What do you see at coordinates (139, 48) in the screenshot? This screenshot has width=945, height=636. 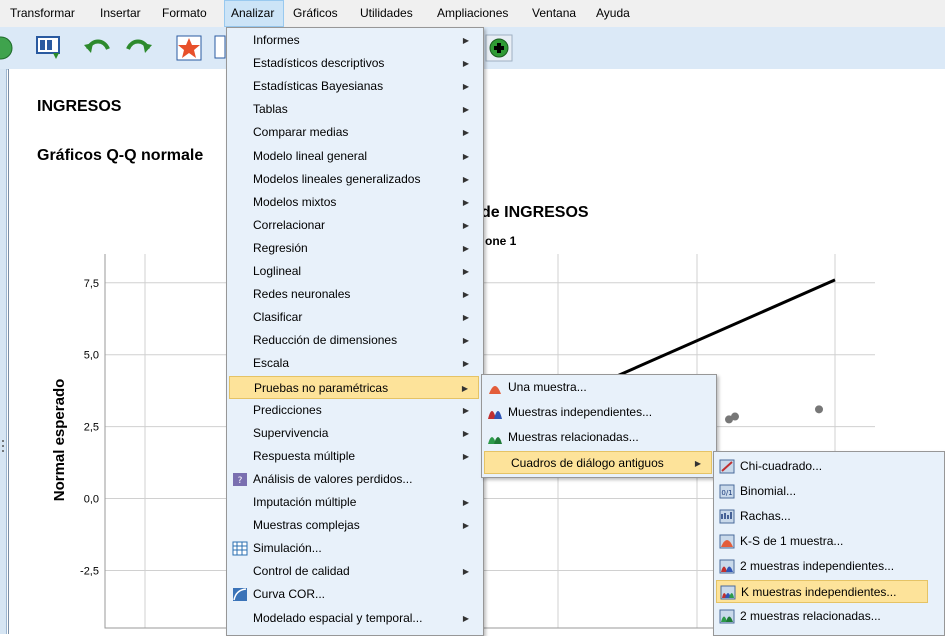 I see `redo-icon` at bounding box center [139, 48].